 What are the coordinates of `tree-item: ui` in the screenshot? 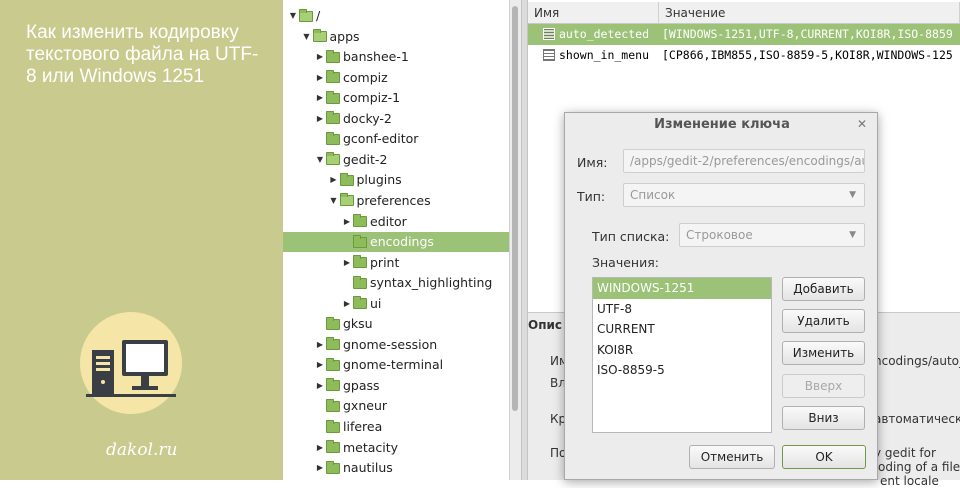 It's located at (361, 304).